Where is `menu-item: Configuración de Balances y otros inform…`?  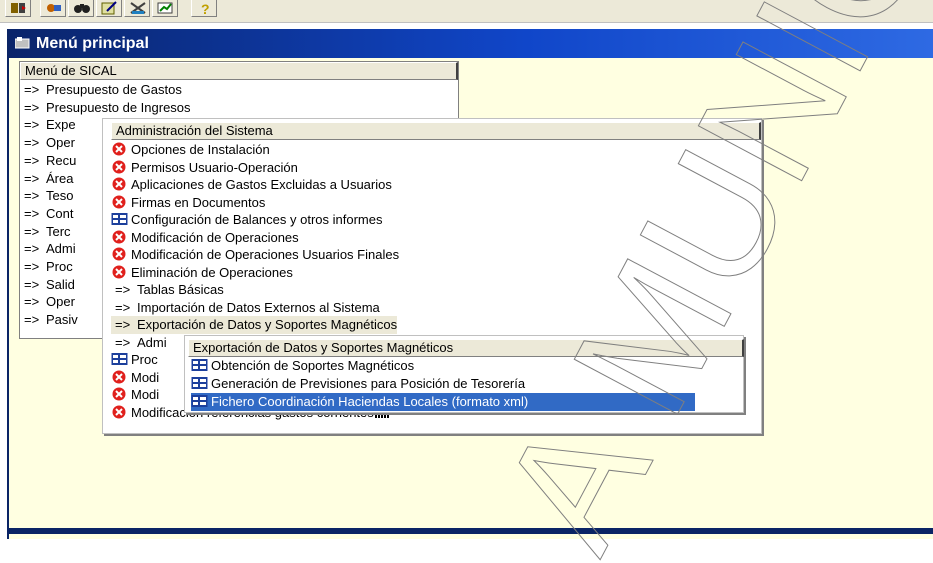
menu-item: Configuración de Balances y otros inform… is located at coordinates (246, 220).